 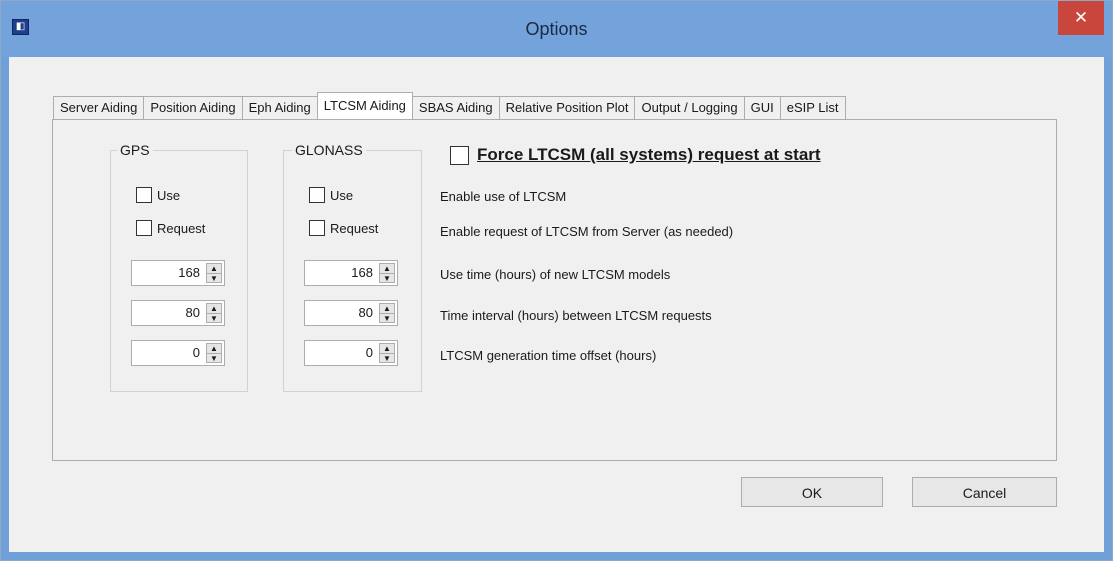 I want to click on ok-button: OK, so click(x=812, y=492).